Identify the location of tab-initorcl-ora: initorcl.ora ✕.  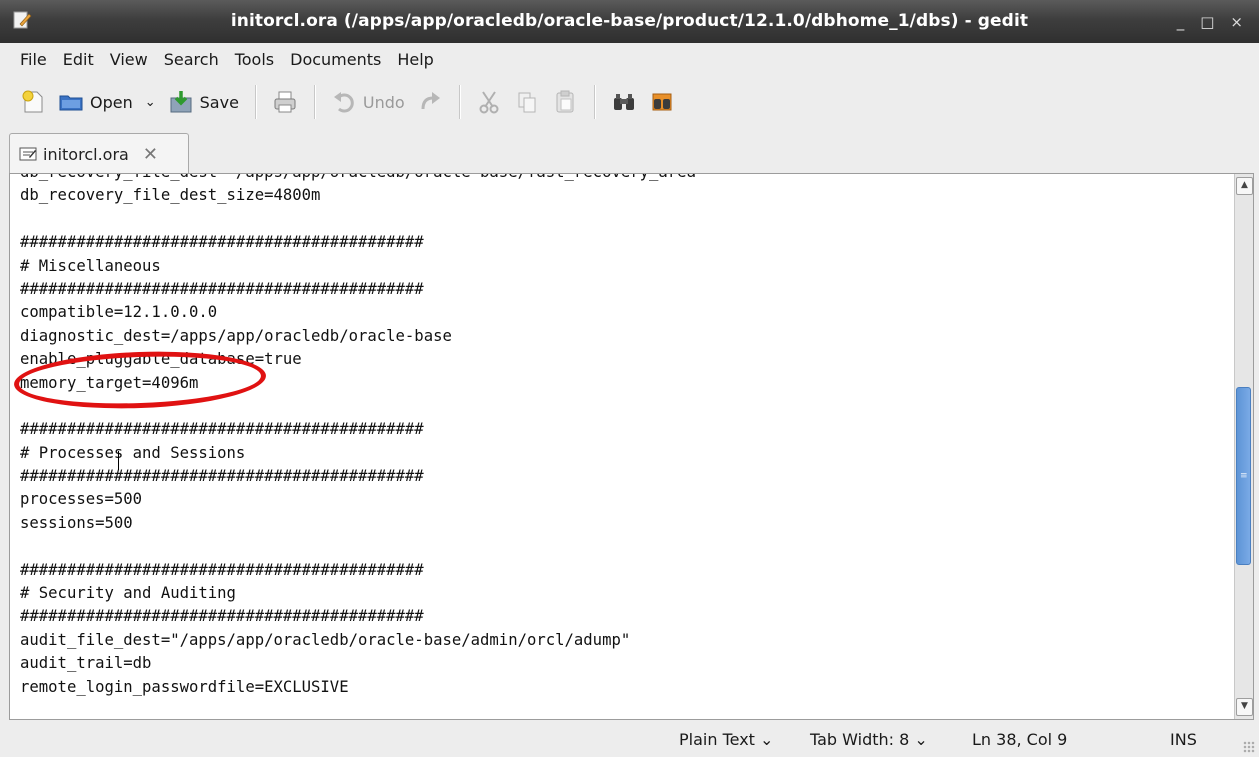
(99, 153).